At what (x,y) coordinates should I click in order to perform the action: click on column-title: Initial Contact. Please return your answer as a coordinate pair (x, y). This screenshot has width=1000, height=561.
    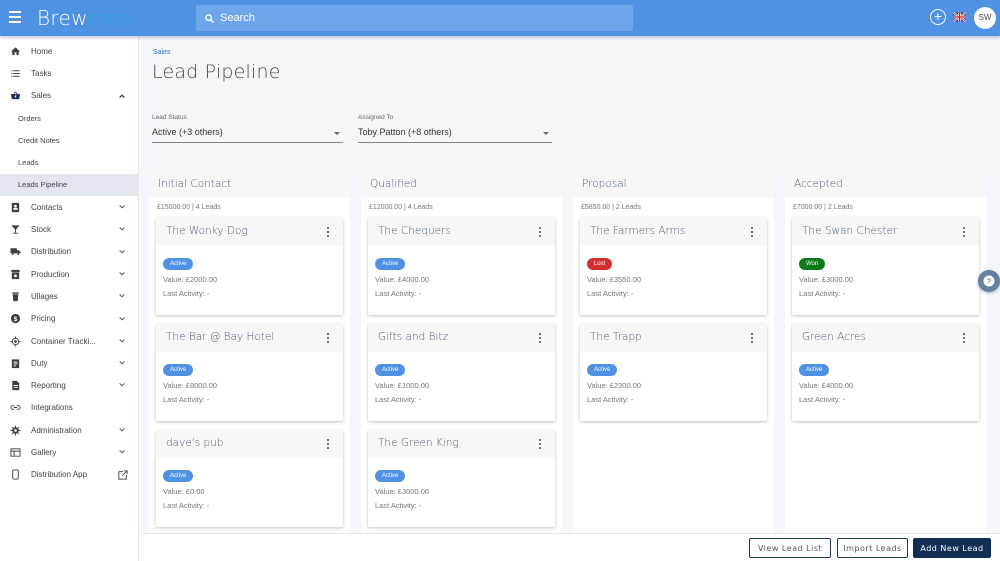
    Looking at the image, I should click on (249, 183).